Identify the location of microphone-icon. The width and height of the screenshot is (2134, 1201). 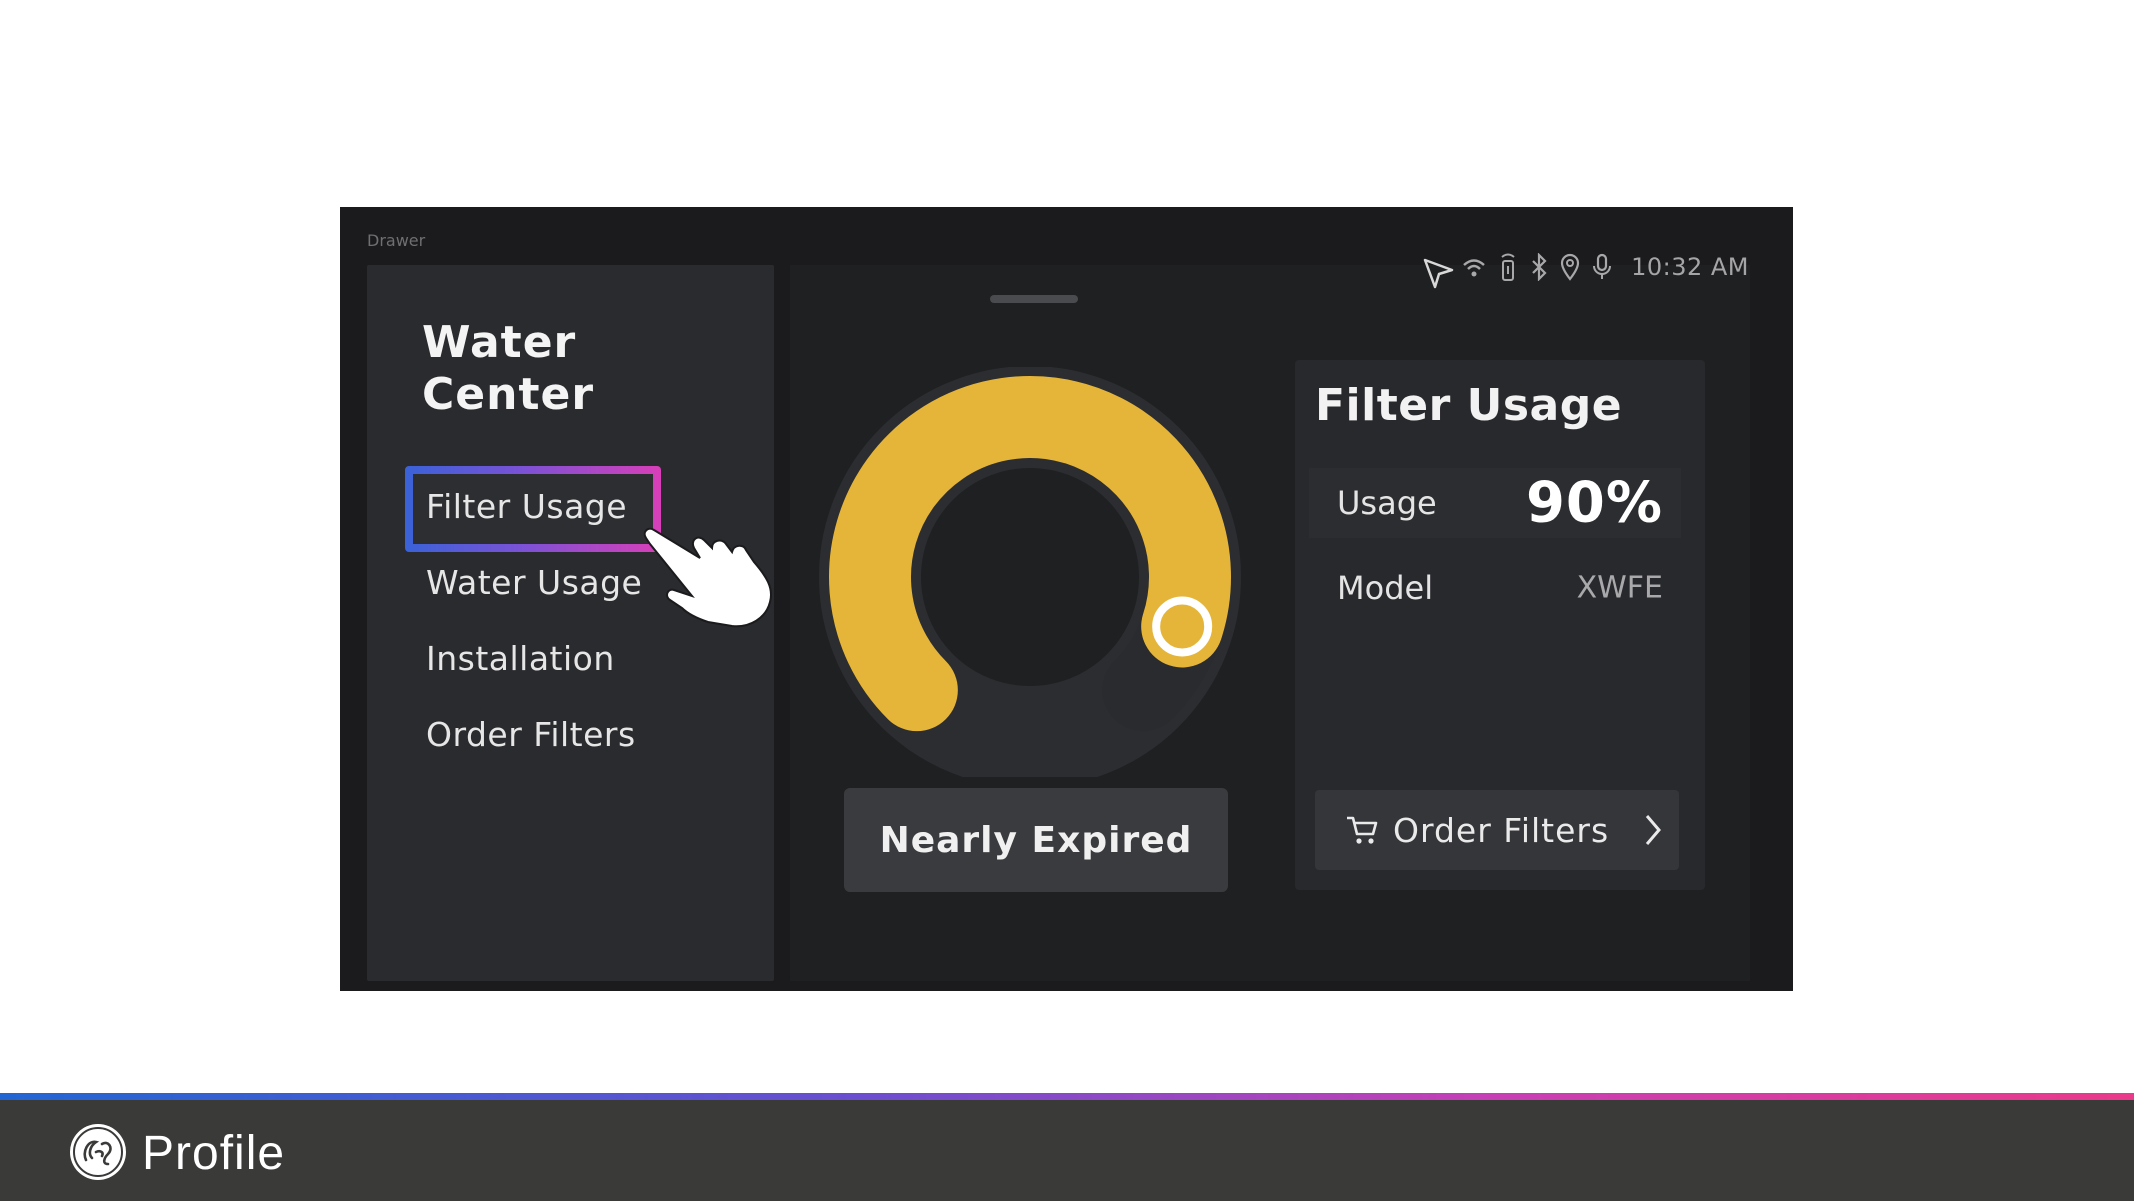
(1602, 266).